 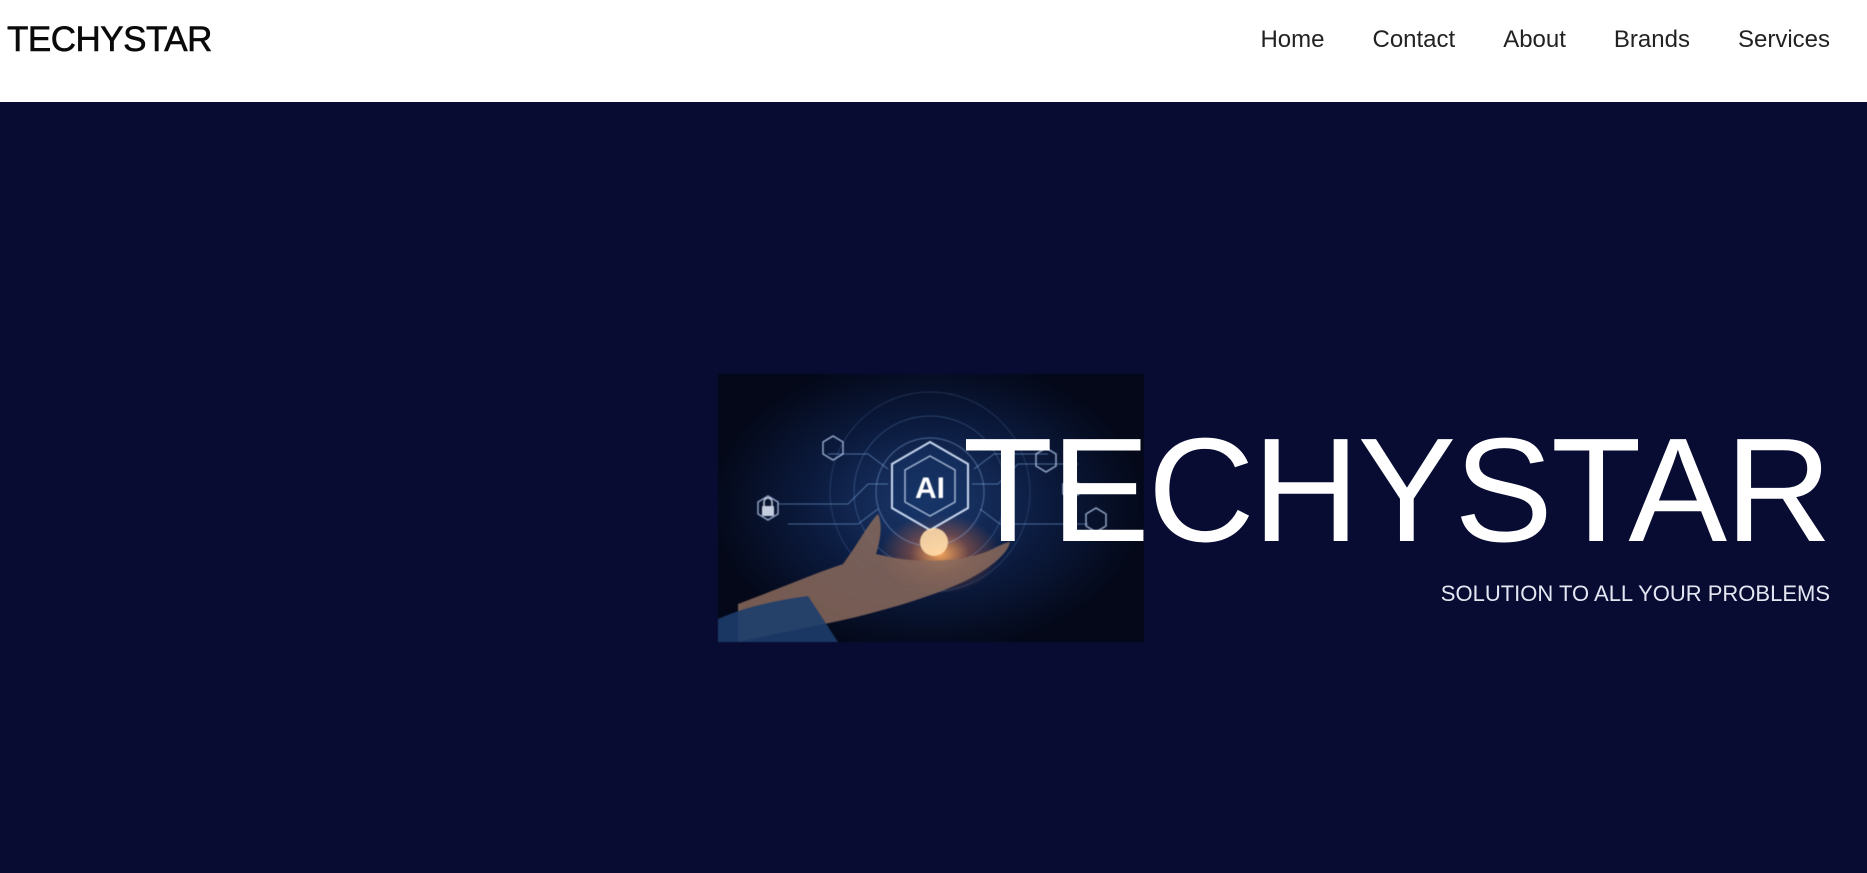 What do you see at coordinates (1413, 40) in the screenshot?
I see `nav-link-contact: Contact` at bounding box center [1413, 40].